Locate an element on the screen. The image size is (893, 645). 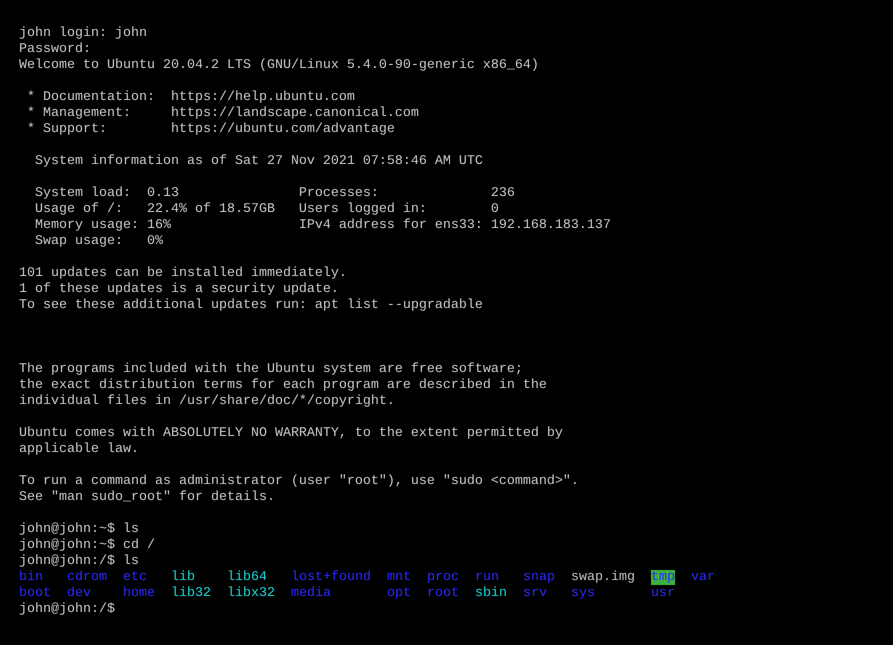
file-listing-entry: usr is located at coordinates (662, 593).